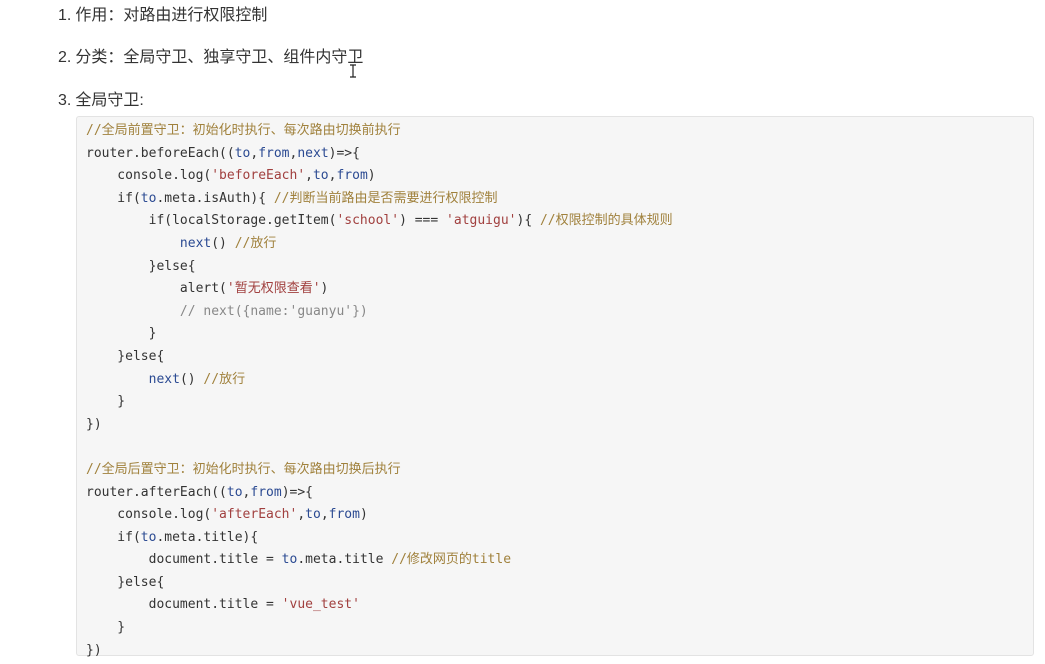 Image resolution: width=1045 pixels, height=664 pixels. Describe the element at coordinates (254, 515) in the screenshot. I see `code-token: 'afterEach'` at that location.